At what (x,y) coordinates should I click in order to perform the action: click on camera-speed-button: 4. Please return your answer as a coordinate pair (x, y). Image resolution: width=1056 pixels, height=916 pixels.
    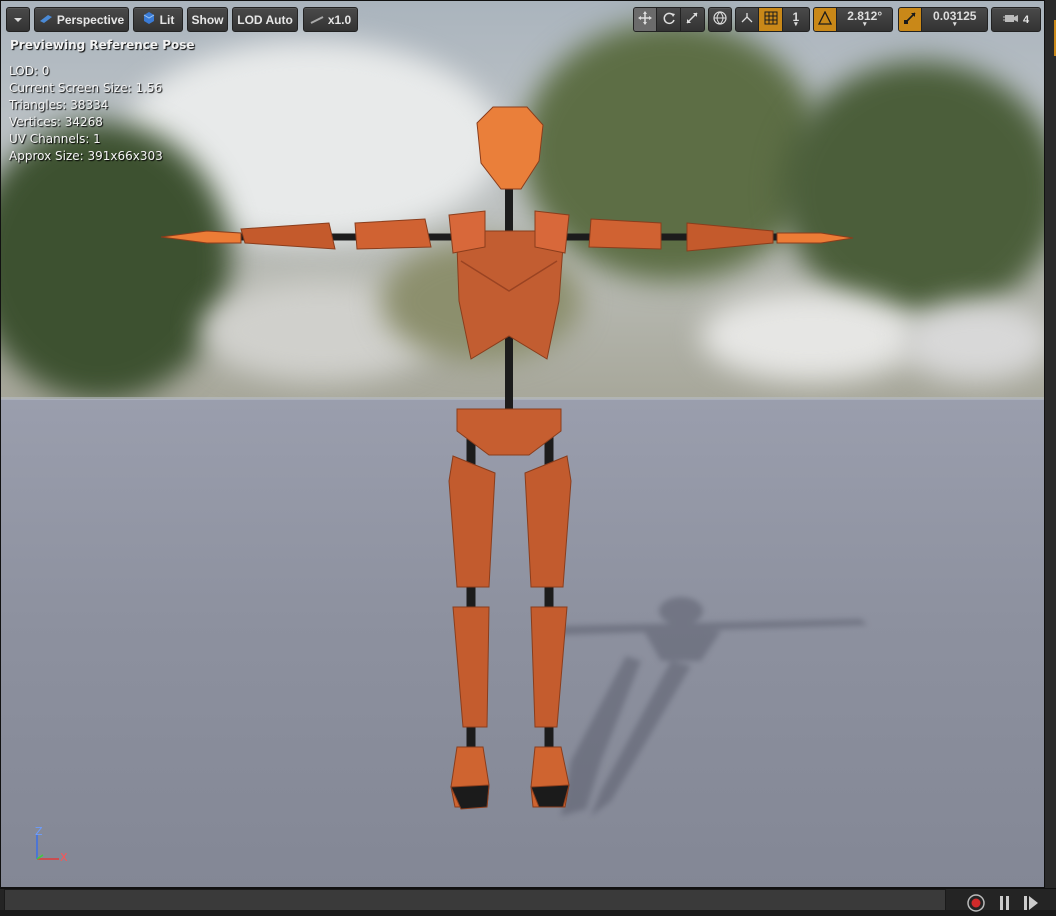
    Looking at the image, I should click on (1016, 19).